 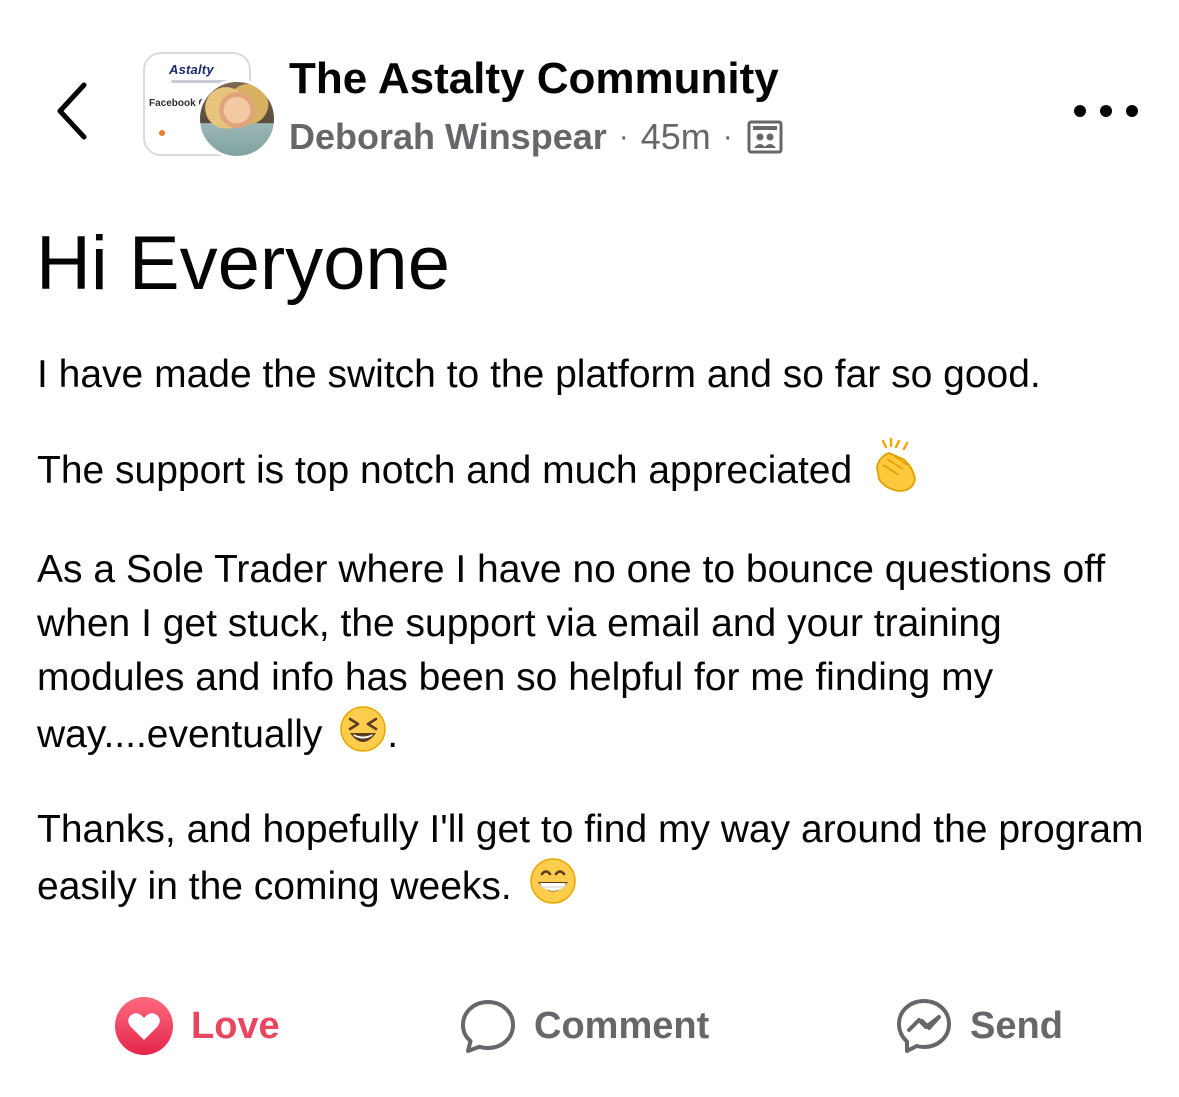 I want to click on back-button, so click(x=72, y=113).